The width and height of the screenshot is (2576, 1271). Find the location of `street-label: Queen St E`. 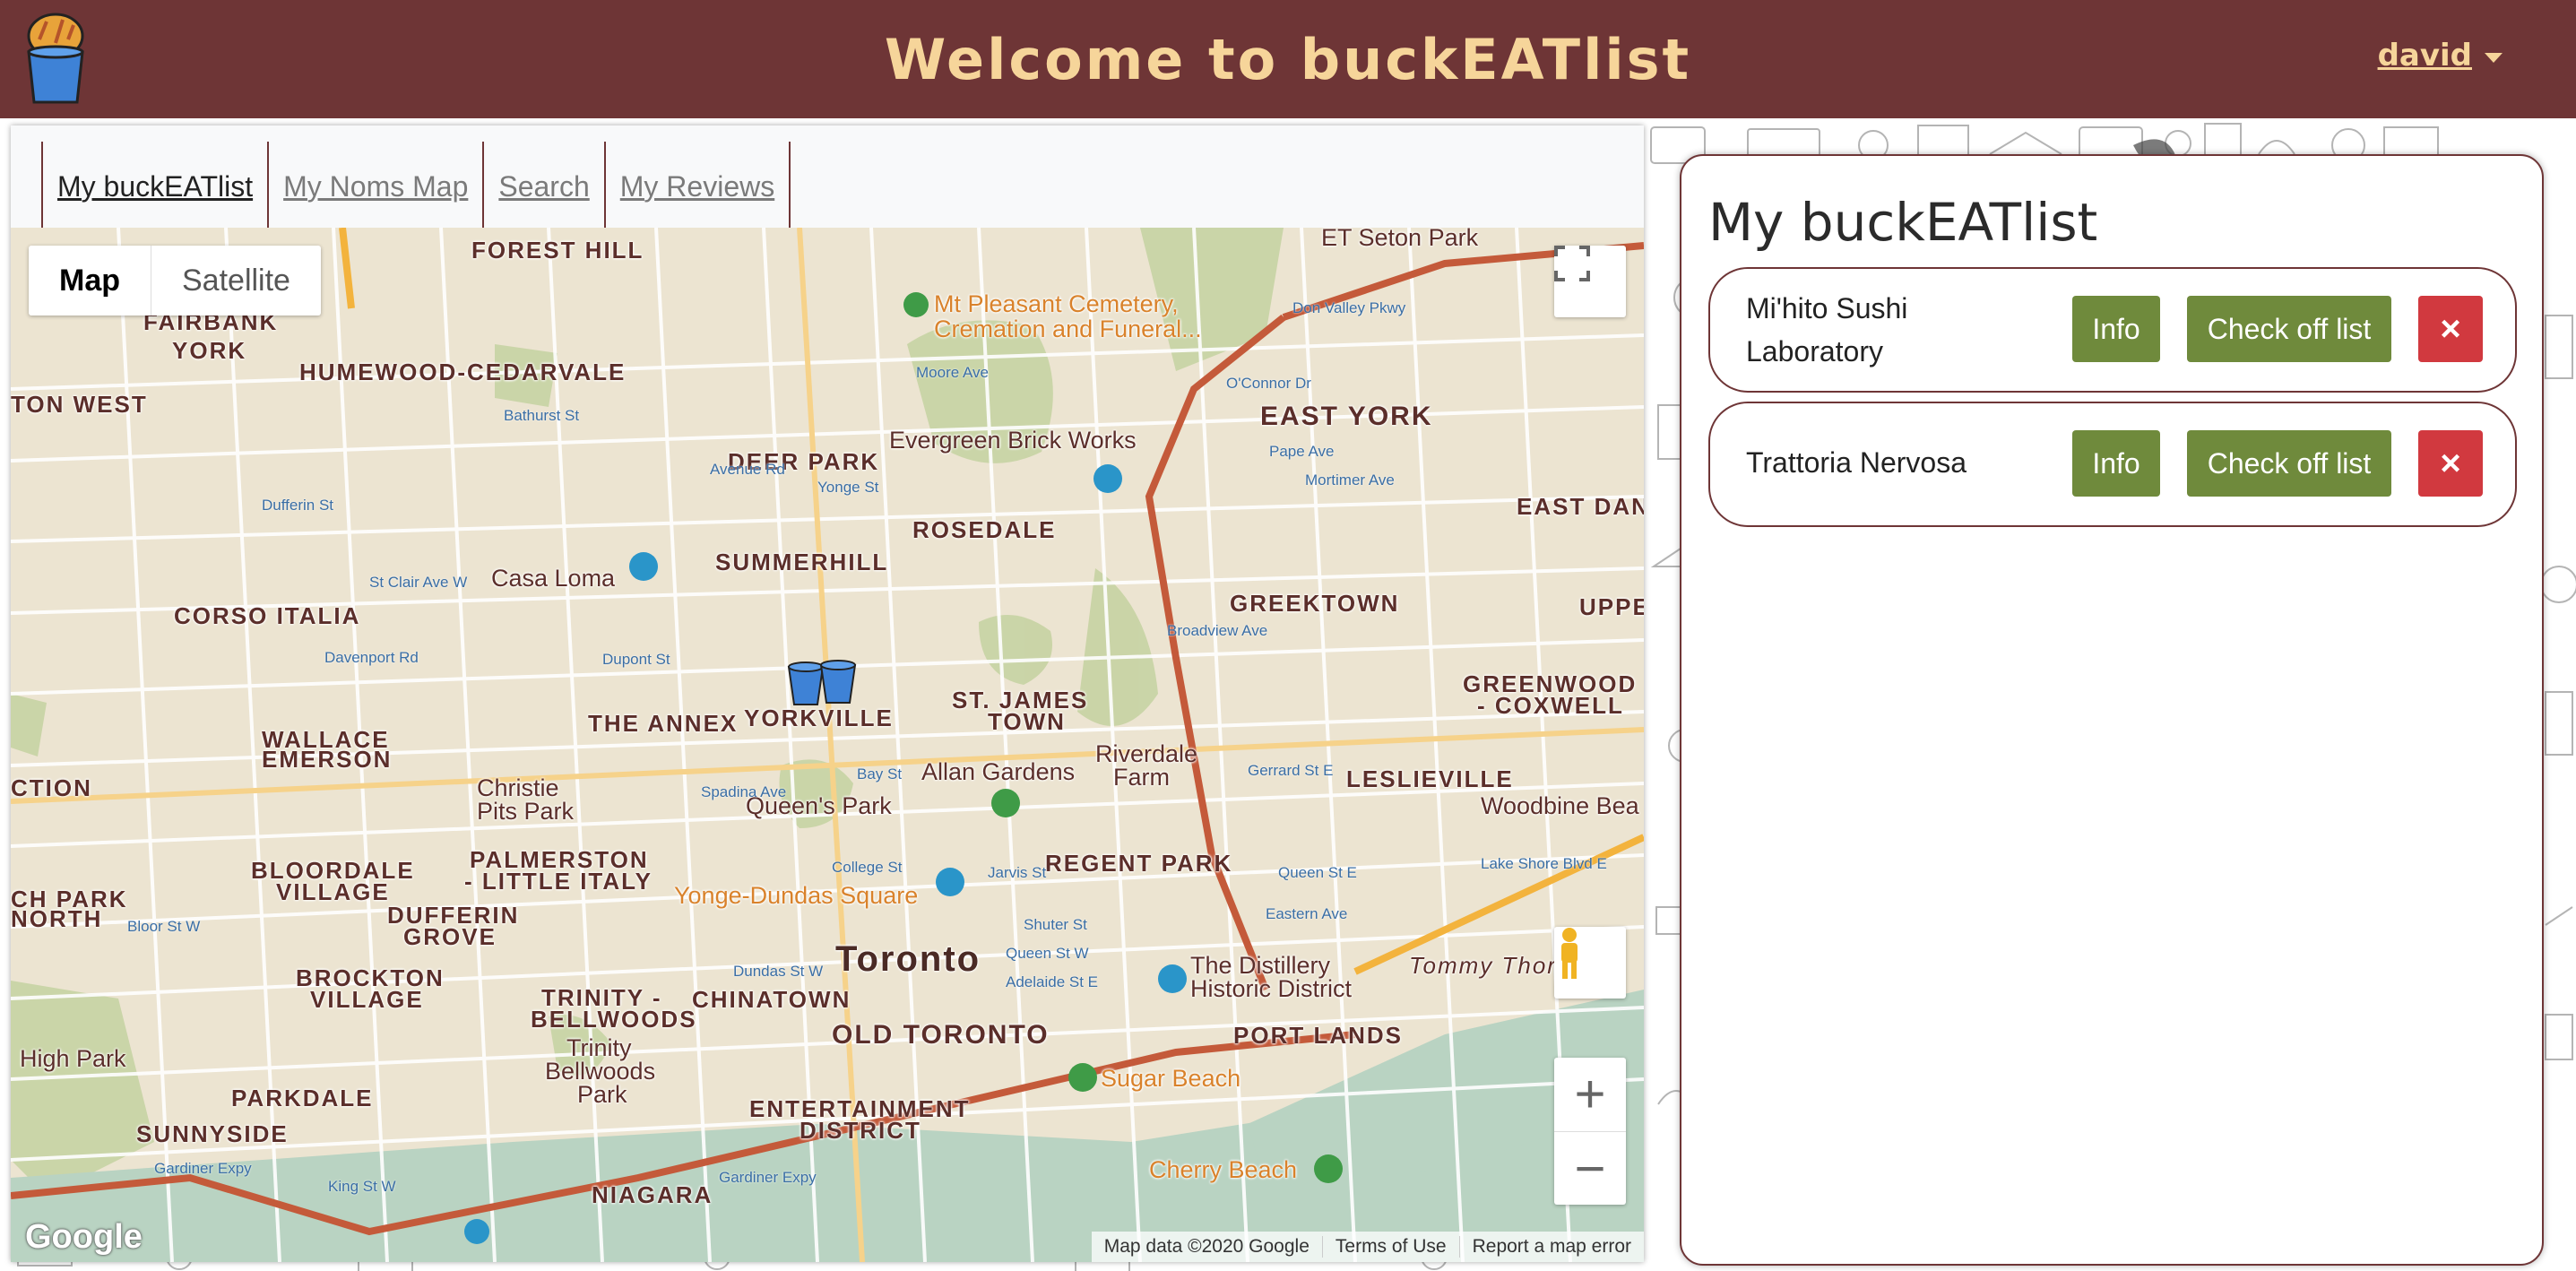

street-label: Queen St E is located at coordinates (1317, 873).